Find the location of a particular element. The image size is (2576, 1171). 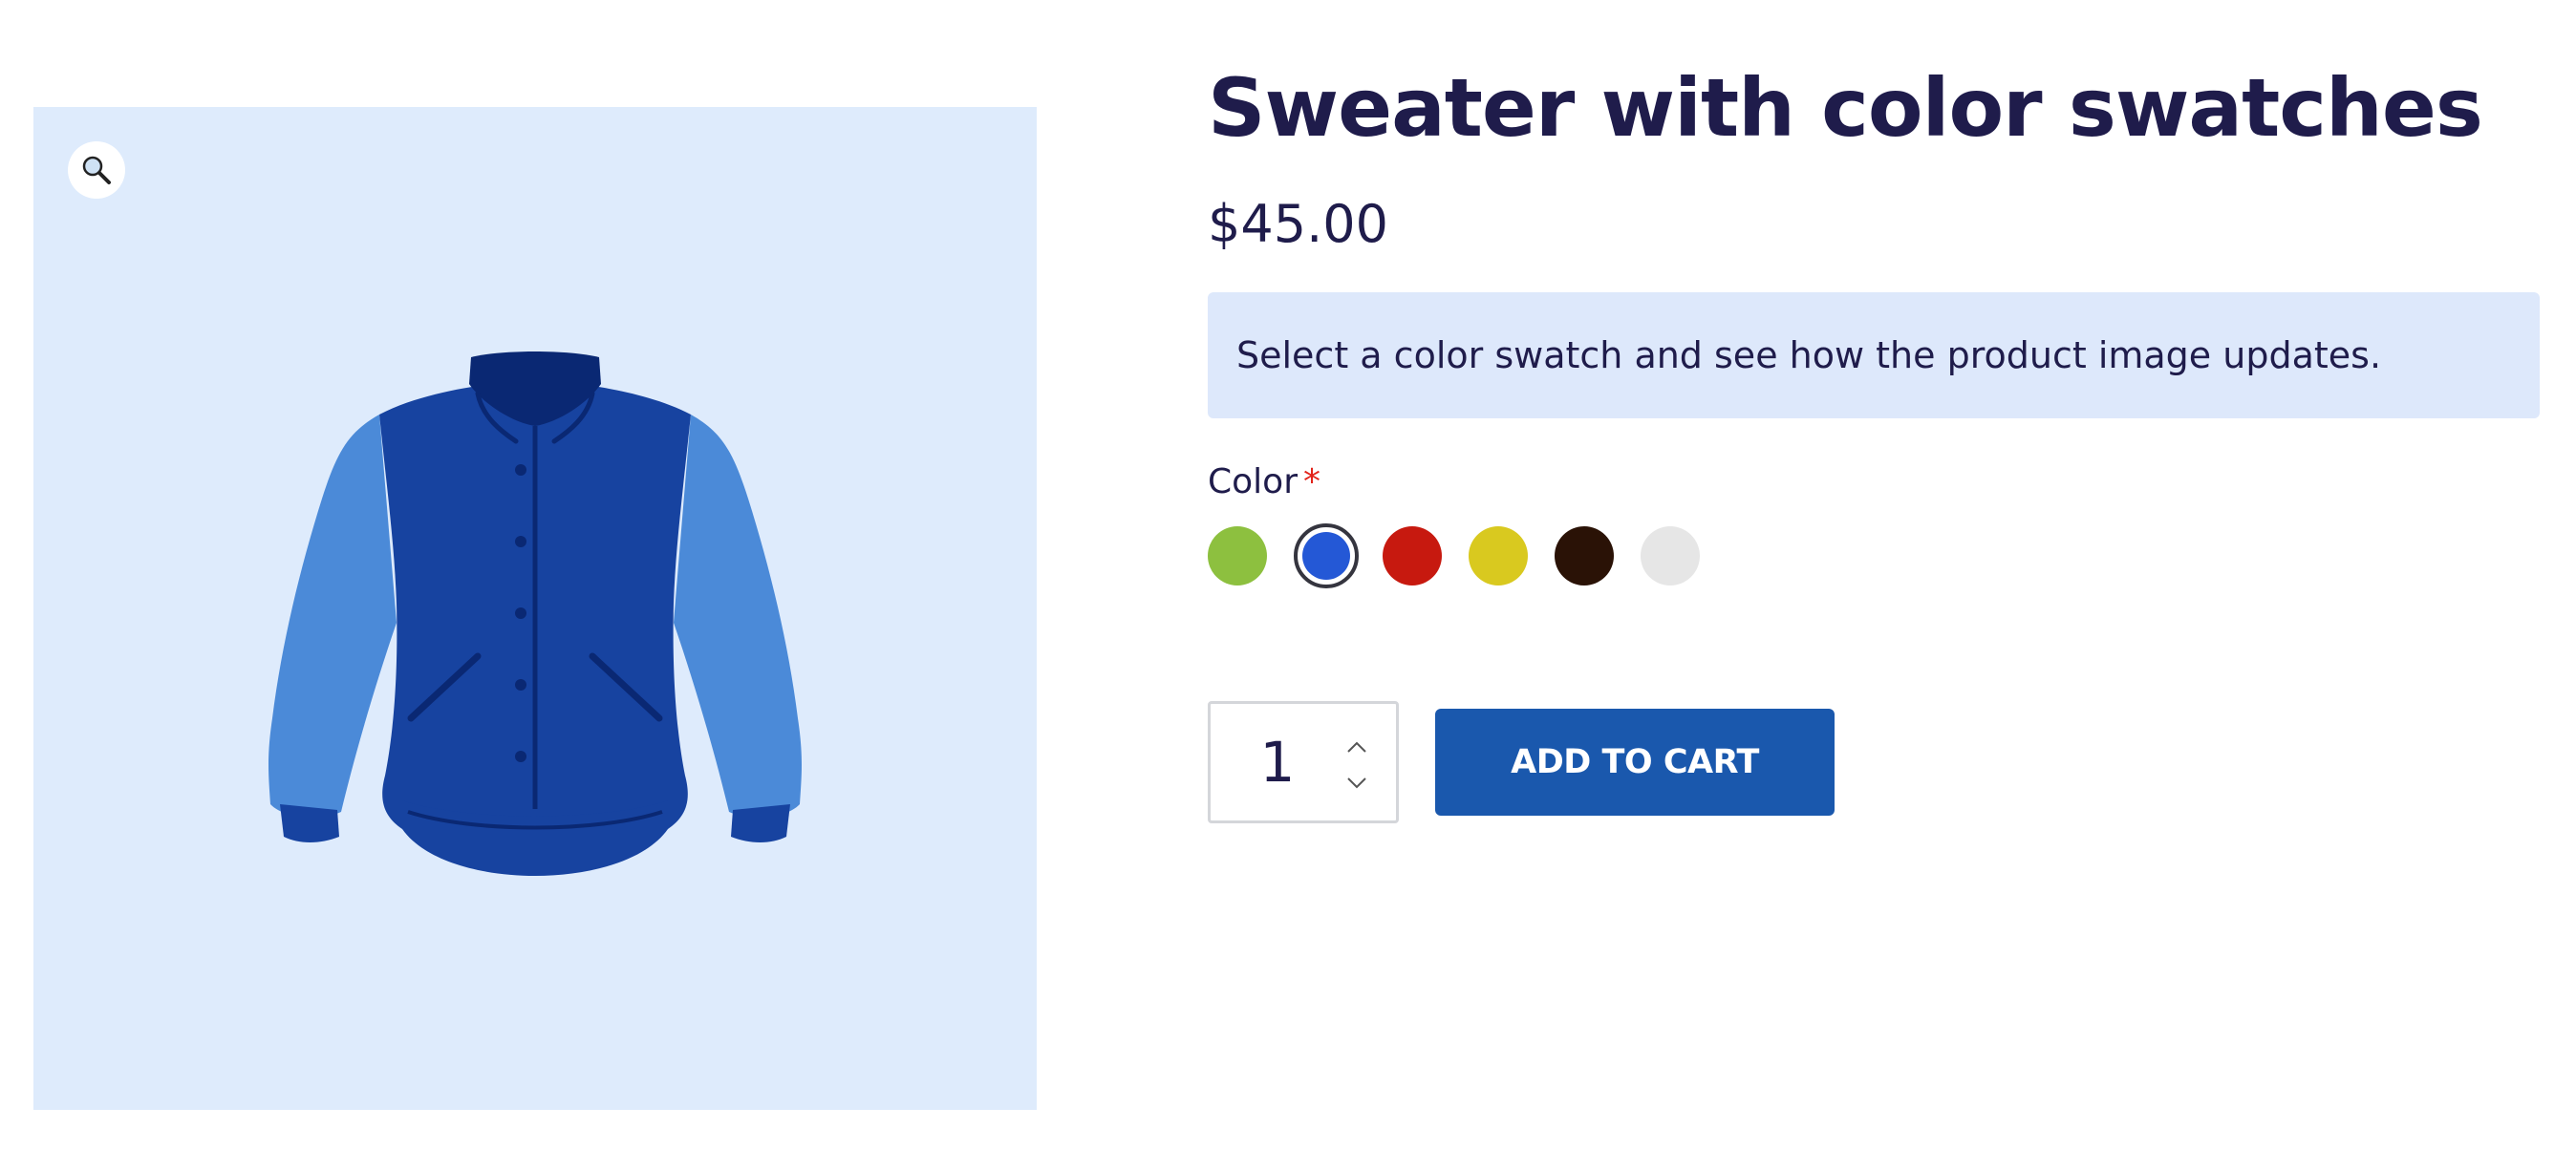

zoom-button is located at coordinates (96, 170).